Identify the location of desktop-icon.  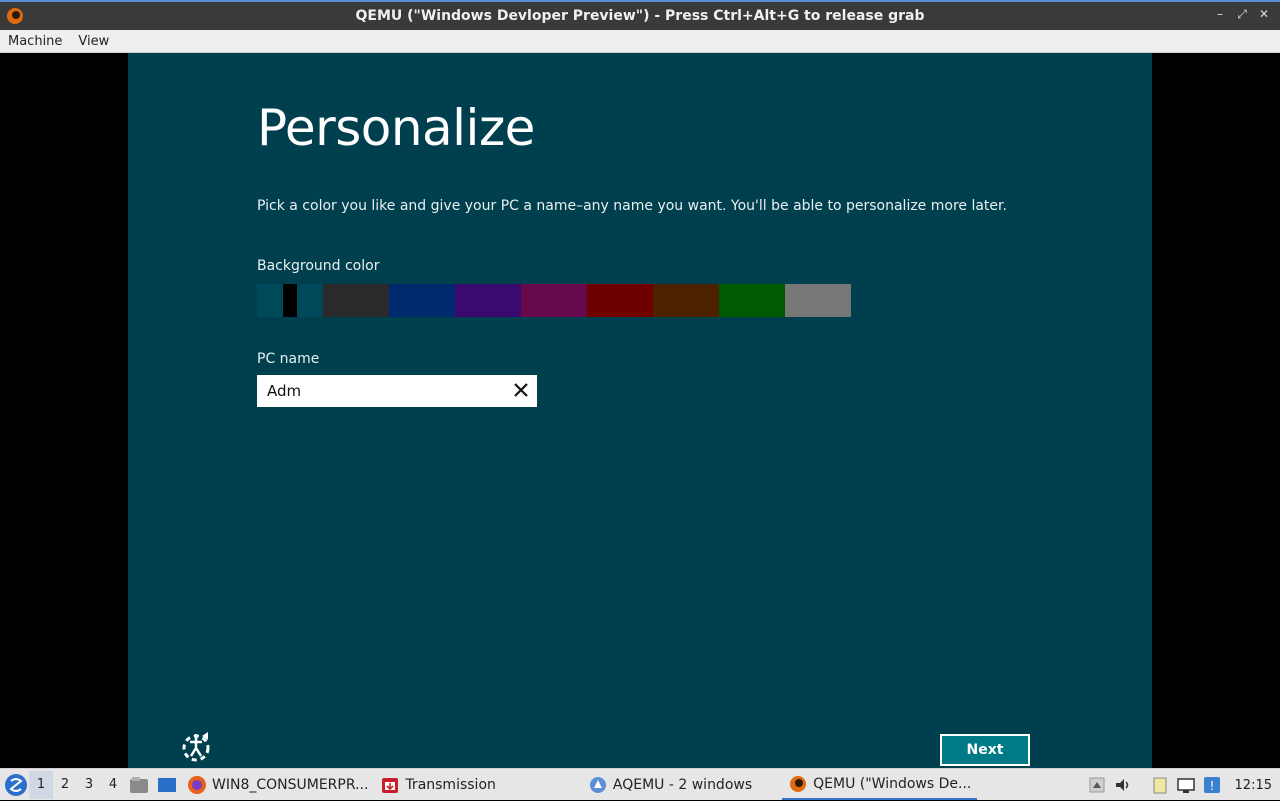
(167, 785).